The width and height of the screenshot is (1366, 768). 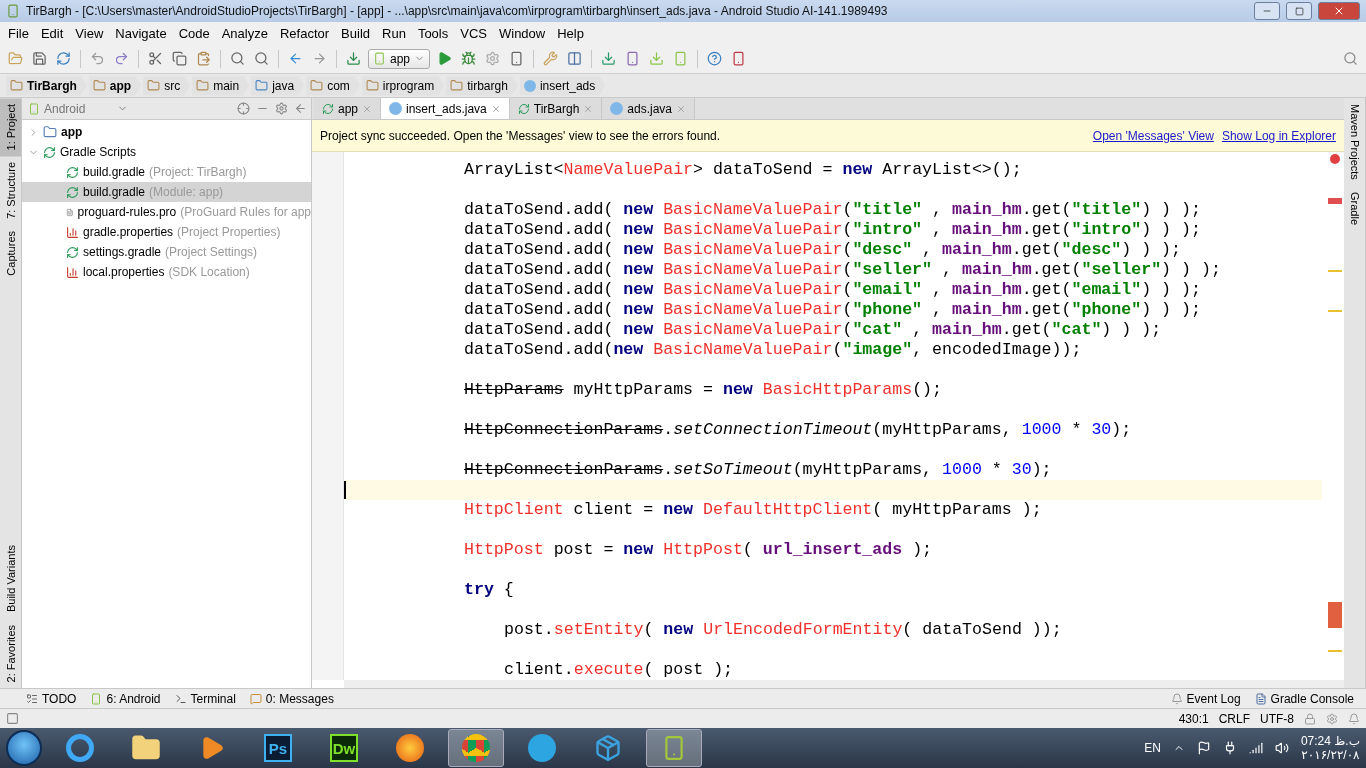 I want to click on source-folder-icon, so click(x=262, y=85).